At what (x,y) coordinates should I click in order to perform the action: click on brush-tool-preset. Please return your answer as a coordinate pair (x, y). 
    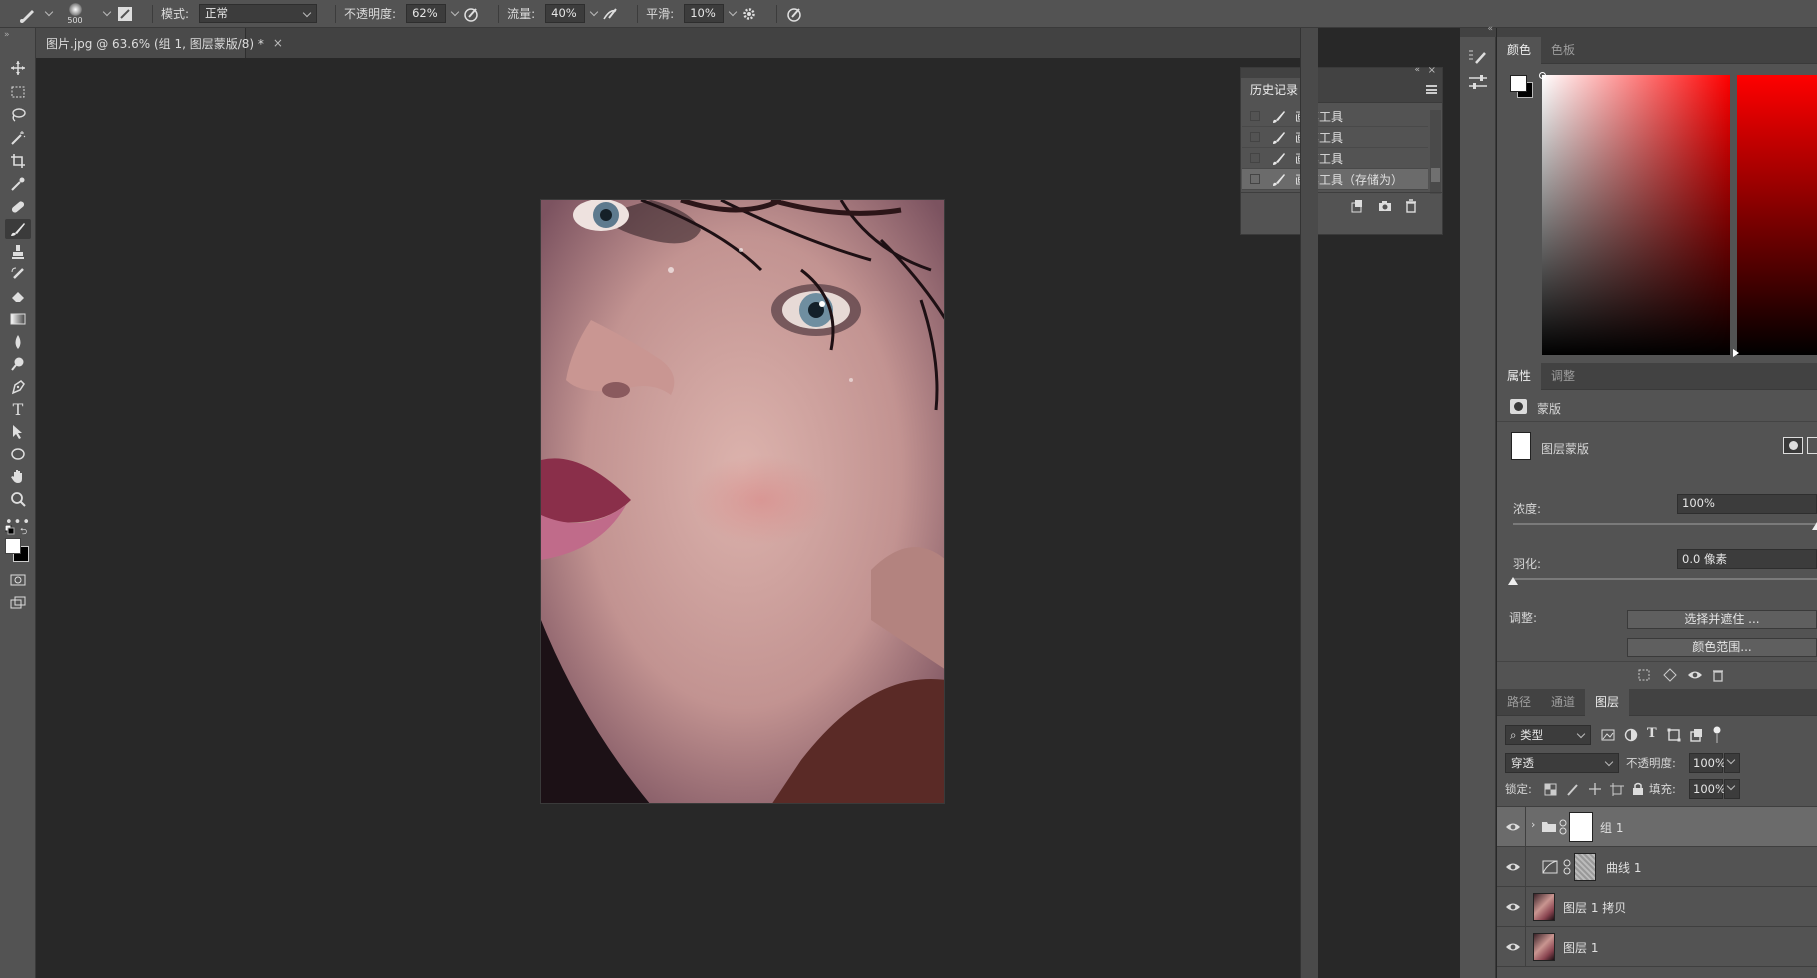
    Looking at the image, I should click on (36, 14).